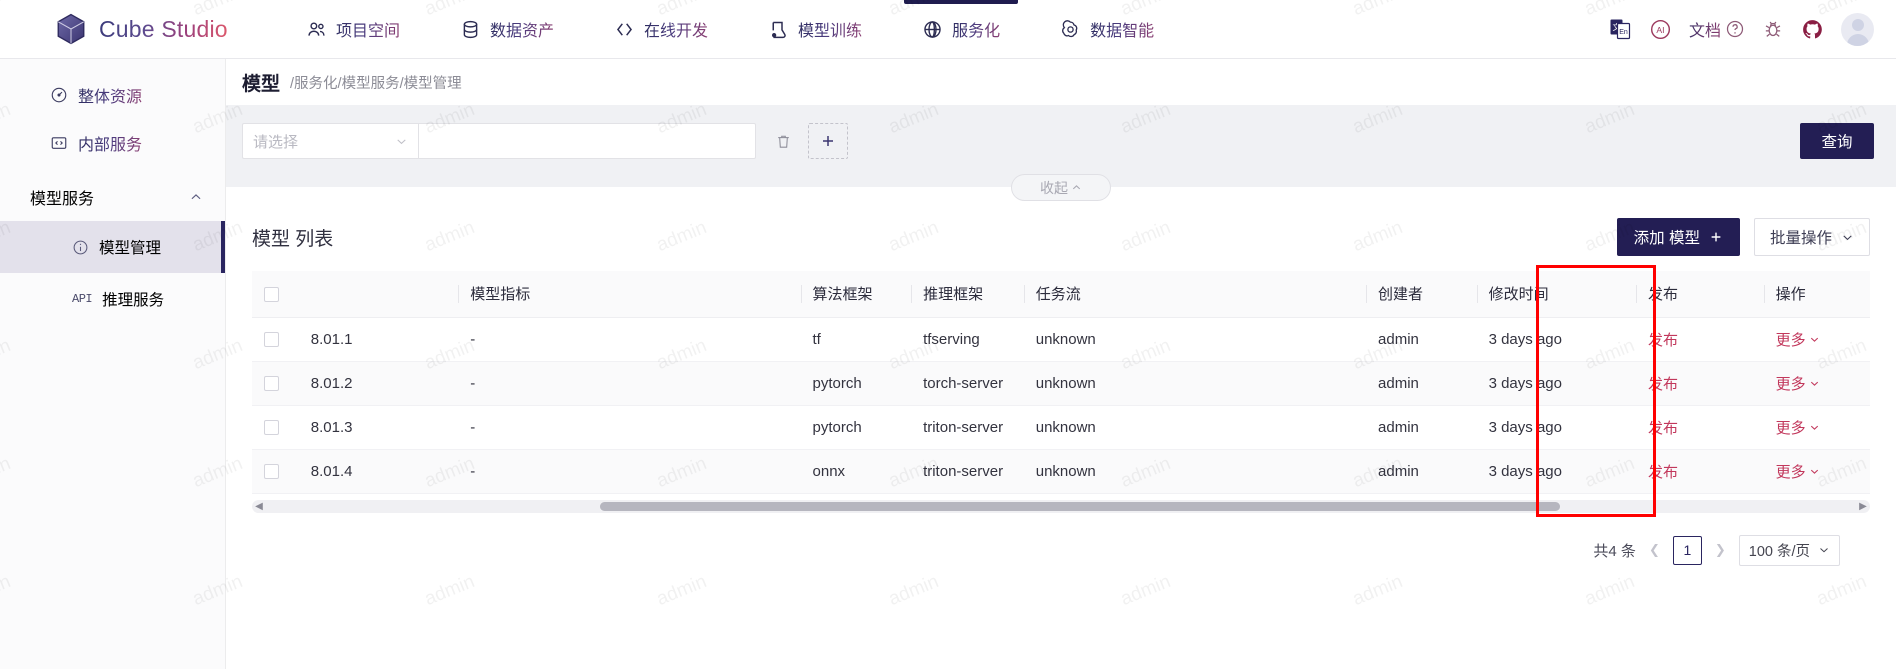 This screenshot has width=1896, height=669. Describe the element at coordinates (378, 471) in the screenshot. I see `cell-name: 8.01.4` at that location.